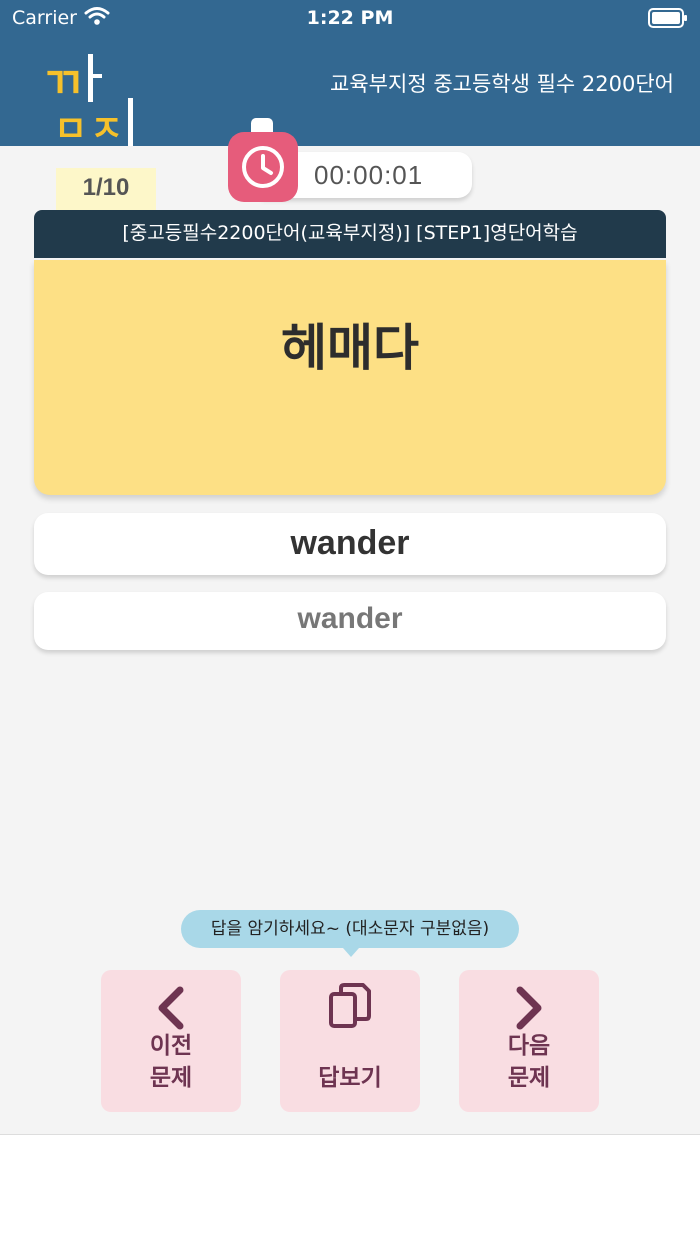 The image size is (700, 1245). Describe the element at coordinates (529, 1062) in the screenshot. I see `next-question-label: 다음 문제` at that location.